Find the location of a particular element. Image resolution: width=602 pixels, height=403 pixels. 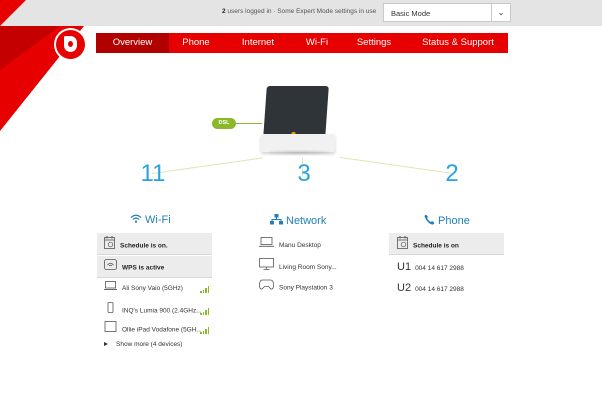

wifi-title-label: Wi-Fi is located at coordinates (158, 220).